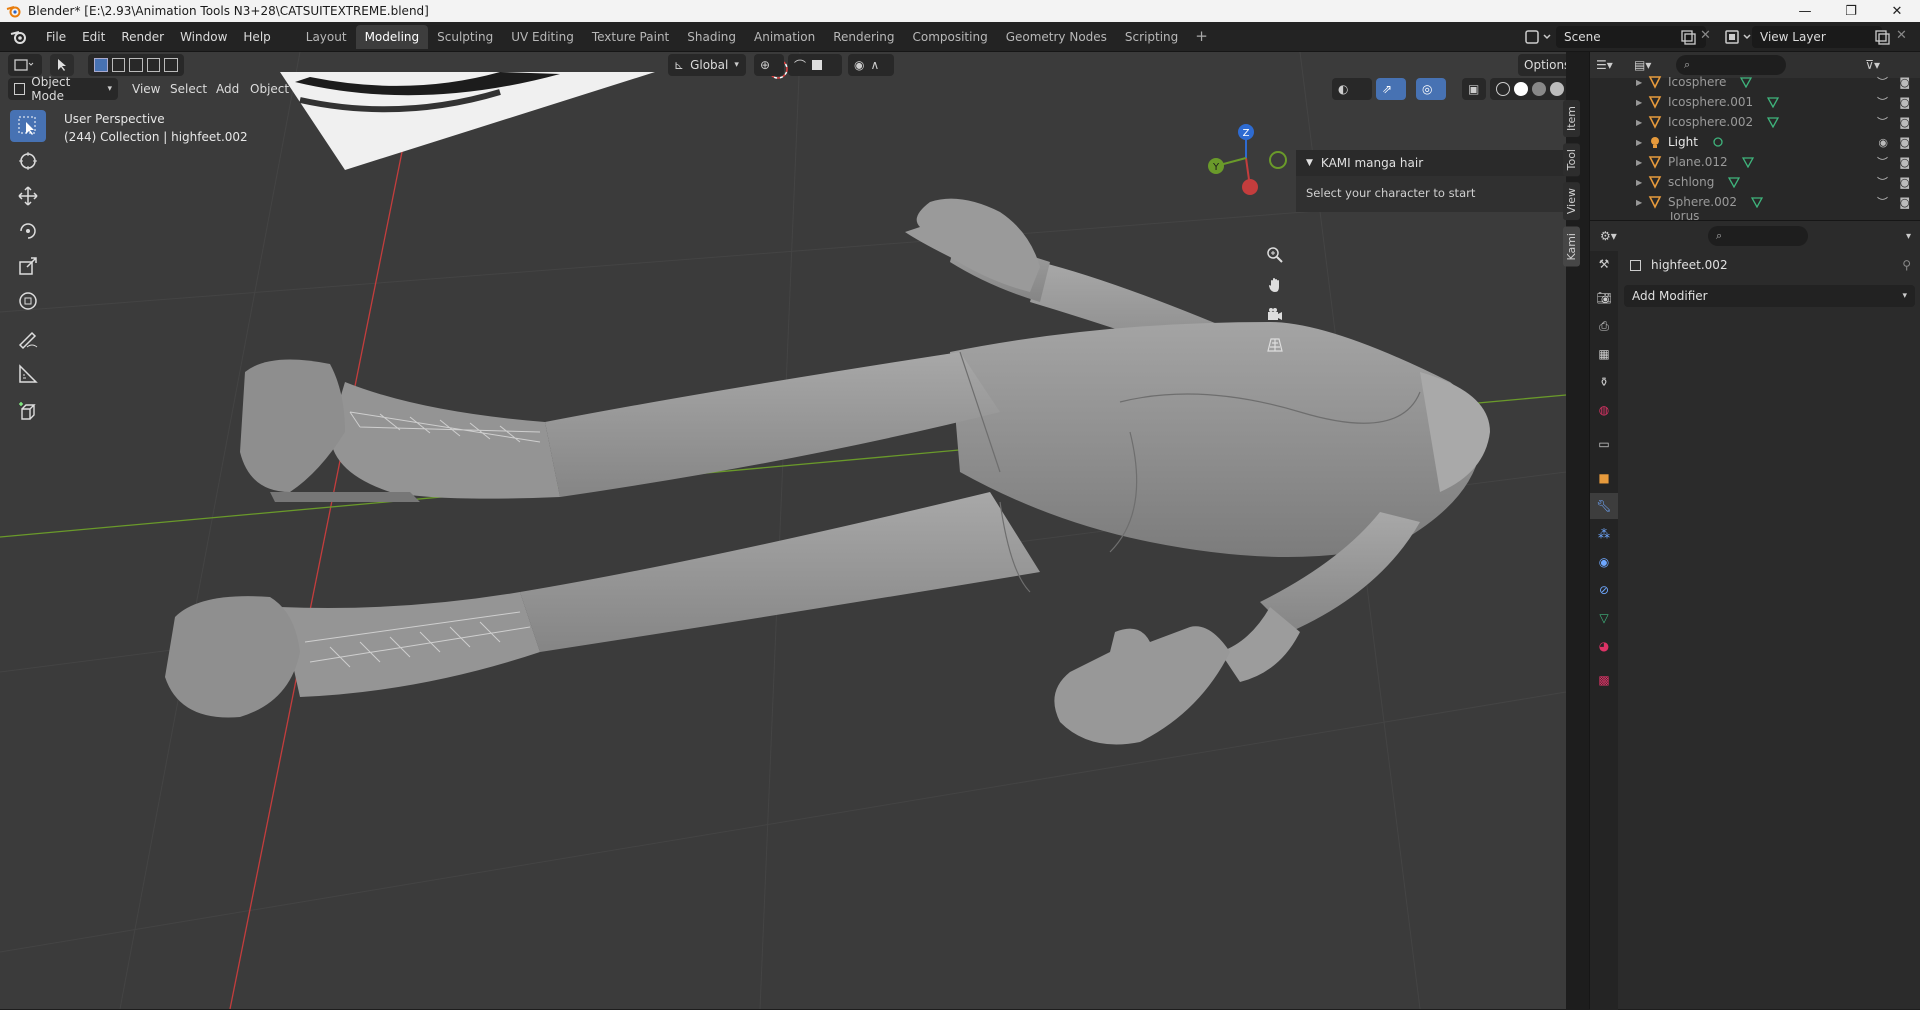 Image resolution: width=1920 pixels, height=1010 pixels. Describe the element at coordinates (227, 89) in the screenshot. I see `menu-add: Add` at that location.